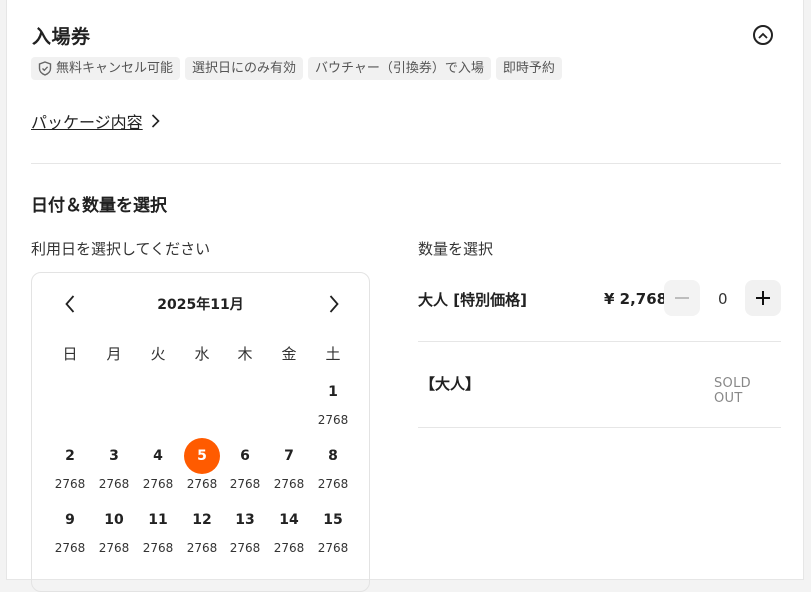  What do you see at coordinates (245, 520) in the screenshot?
I see `day-number: 13` at bounding box center [245, 520].